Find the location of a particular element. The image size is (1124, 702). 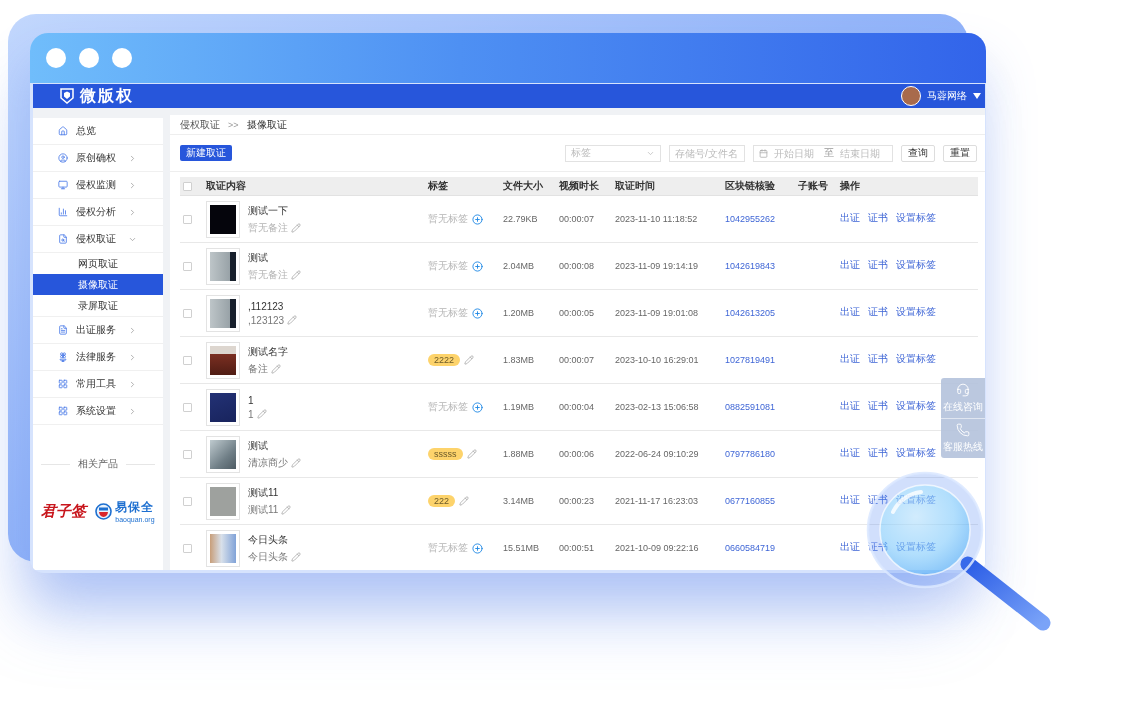

product-logo-text: 君子签 is located at coordinates (64, 511).